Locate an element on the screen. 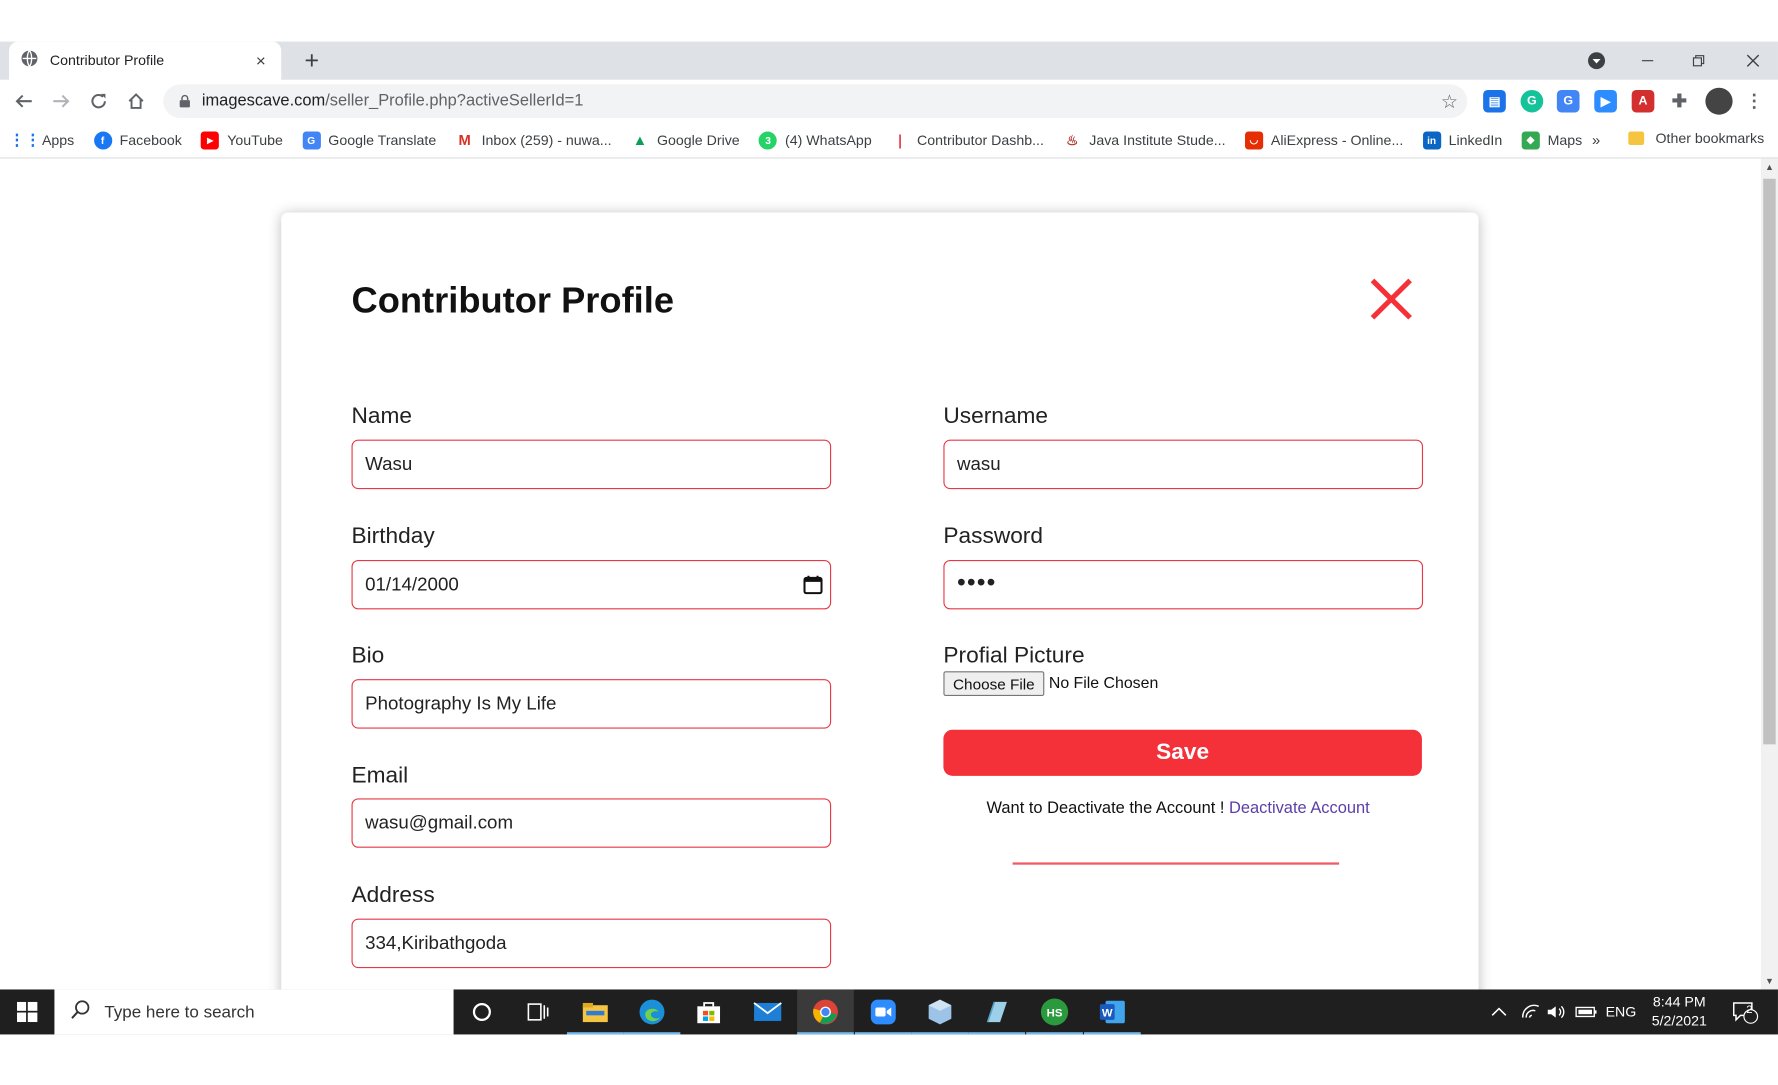 The width and height of the screenshot is (1778, 1085). window-close-icon is located at coordinates (1753, 61).